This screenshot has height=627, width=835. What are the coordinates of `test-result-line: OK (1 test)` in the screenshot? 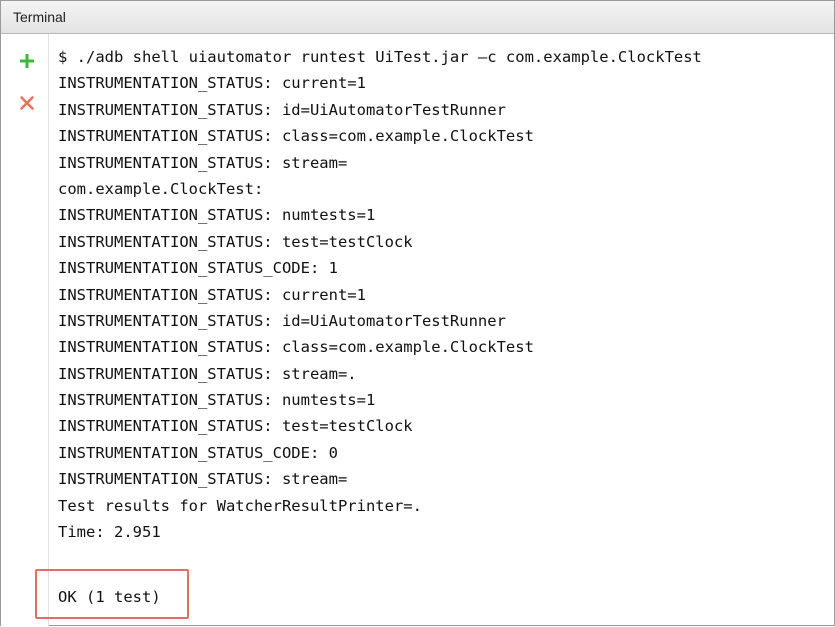 It's located at (109, 597).